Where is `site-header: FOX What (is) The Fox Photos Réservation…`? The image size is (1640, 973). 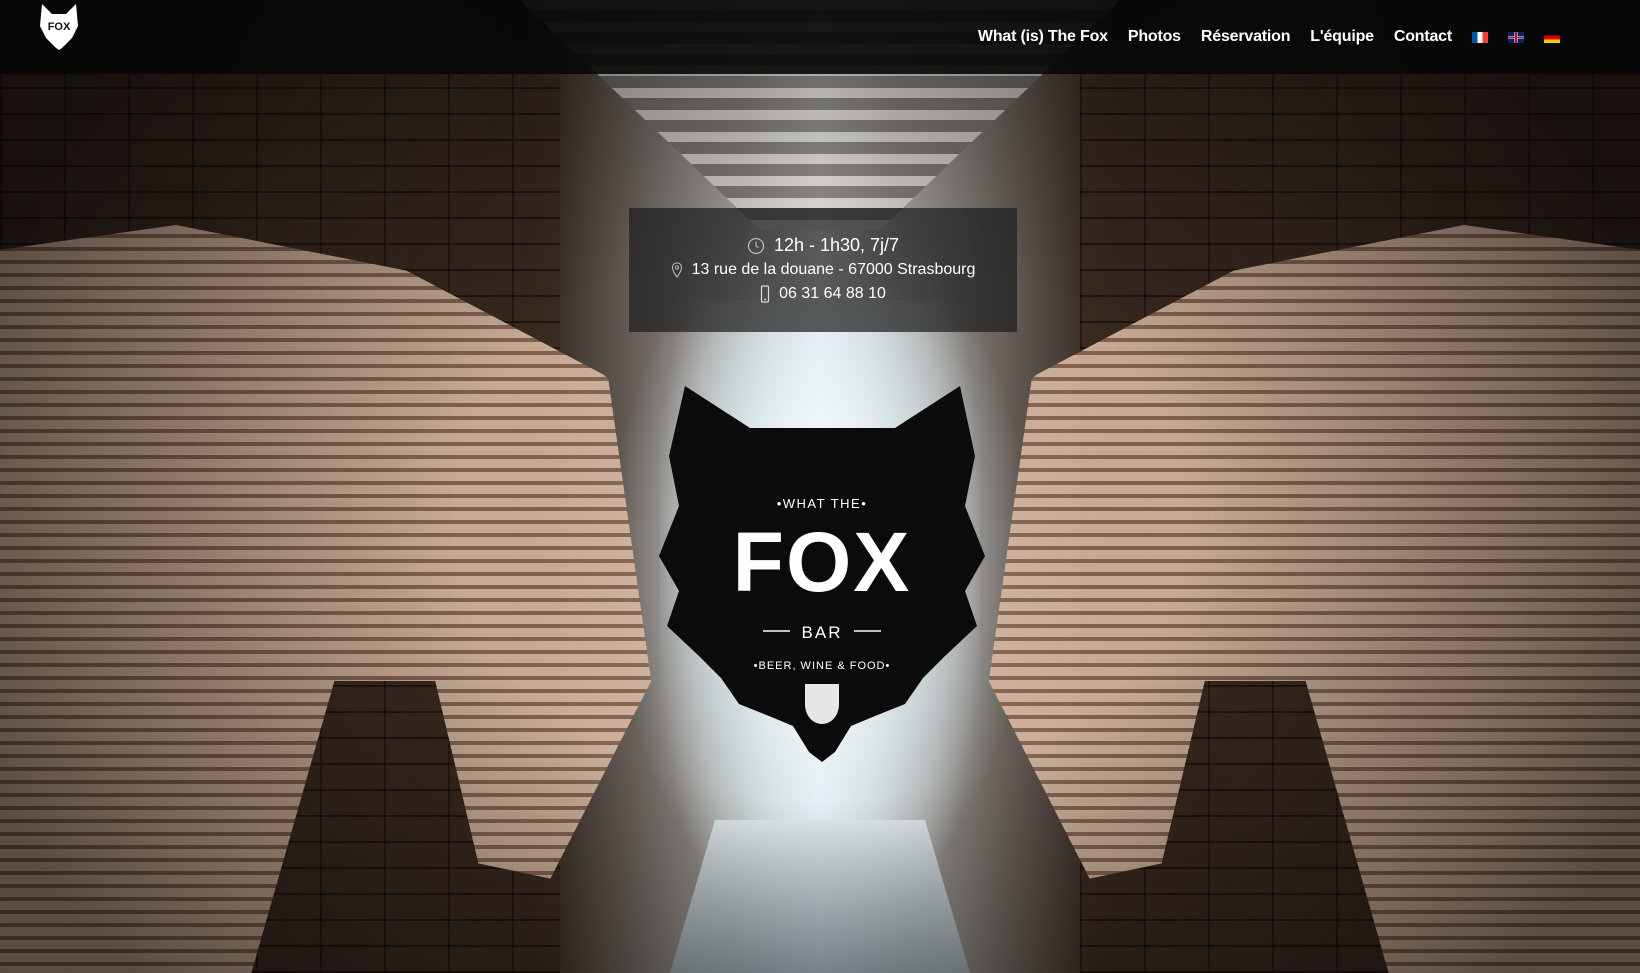
site-header: FOX What (is) The Fox Photos Réservation… is located at coordinates (820, 37).